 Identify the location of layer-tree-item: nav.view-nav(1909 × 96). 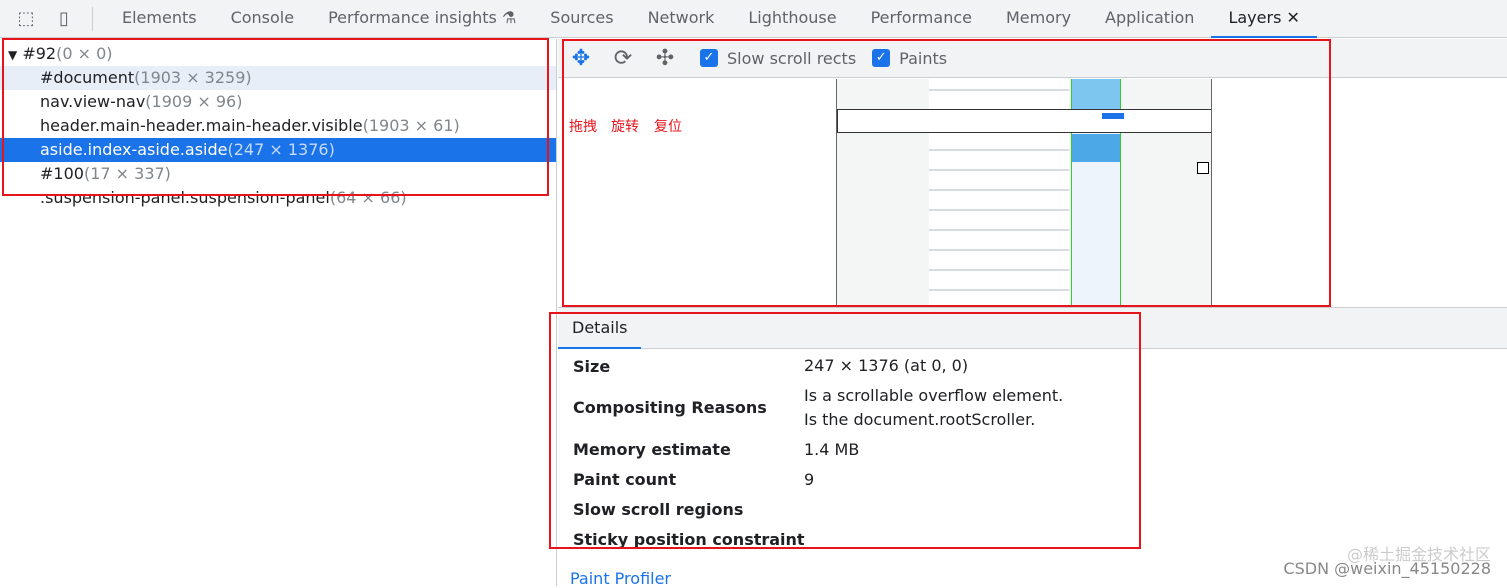
(278, 102).